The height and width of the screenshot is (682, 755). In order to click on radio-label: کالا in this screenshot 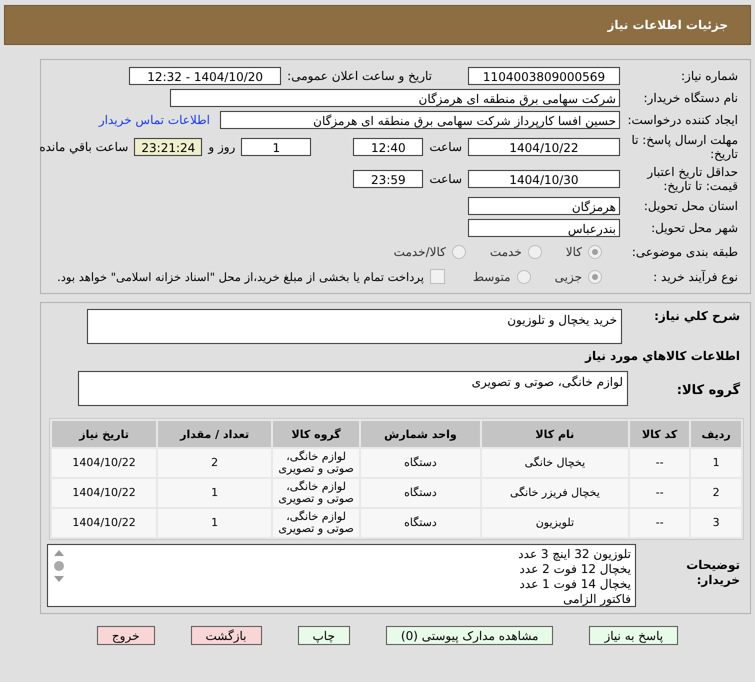, I will do `click(574, 251)`.